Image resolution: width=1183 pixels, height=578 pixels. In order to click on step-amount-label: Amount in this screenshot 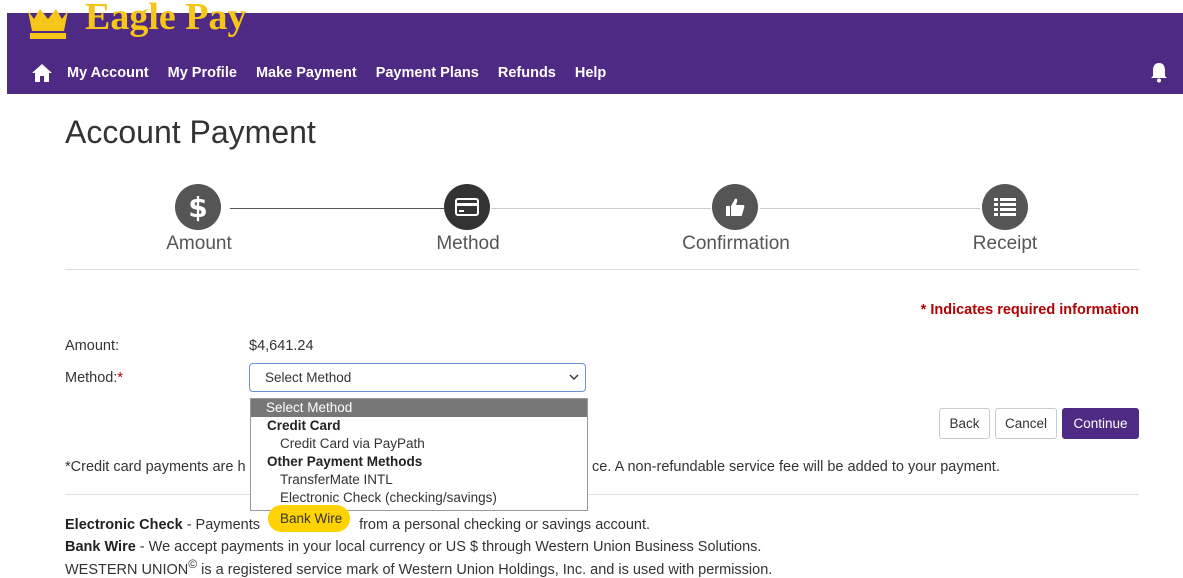, I will do `click(199, 243)`.